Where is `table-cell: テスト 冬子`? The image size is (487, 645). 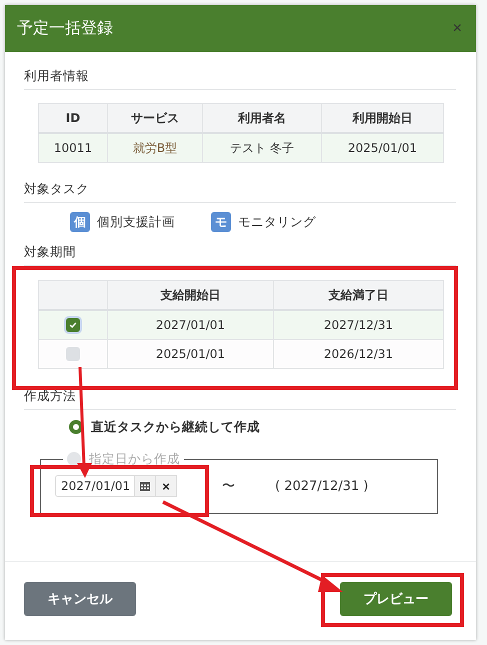
table-cell: テスト 冬子 is located at coordinates (262, 147).